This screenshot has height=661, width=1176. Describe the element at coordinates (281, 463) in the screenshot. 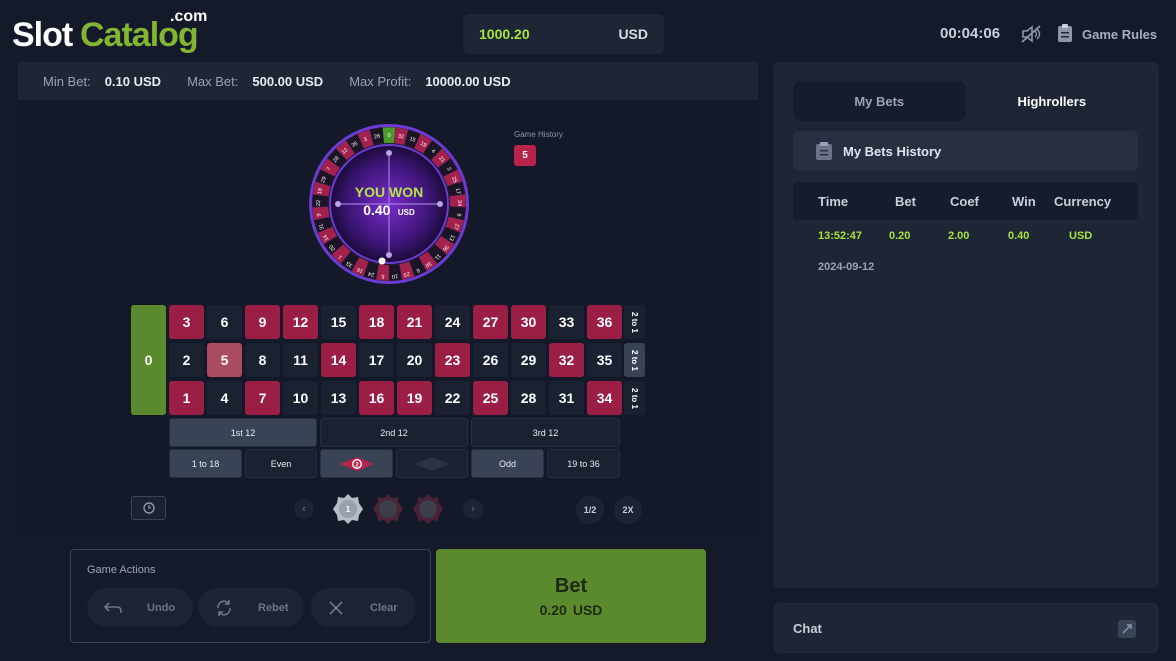

I see `bet-even: Even` at that location.